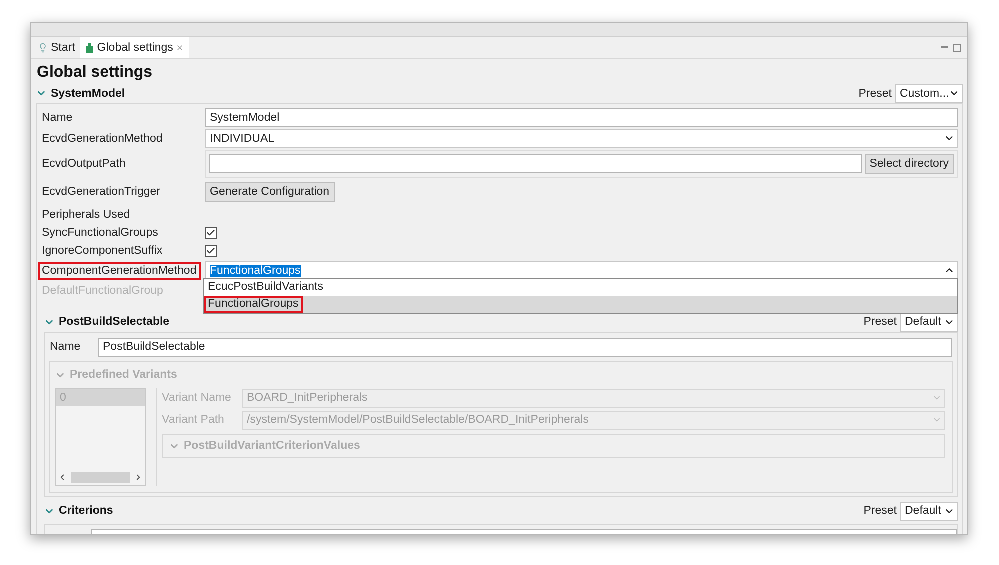 Image resolution: width=999 pixels, height=565 pixels. What do you see at coordinates (270, 192) in the screenshot?
I see `generate-button: Generate Configuration` at bounding box center [270, 192].